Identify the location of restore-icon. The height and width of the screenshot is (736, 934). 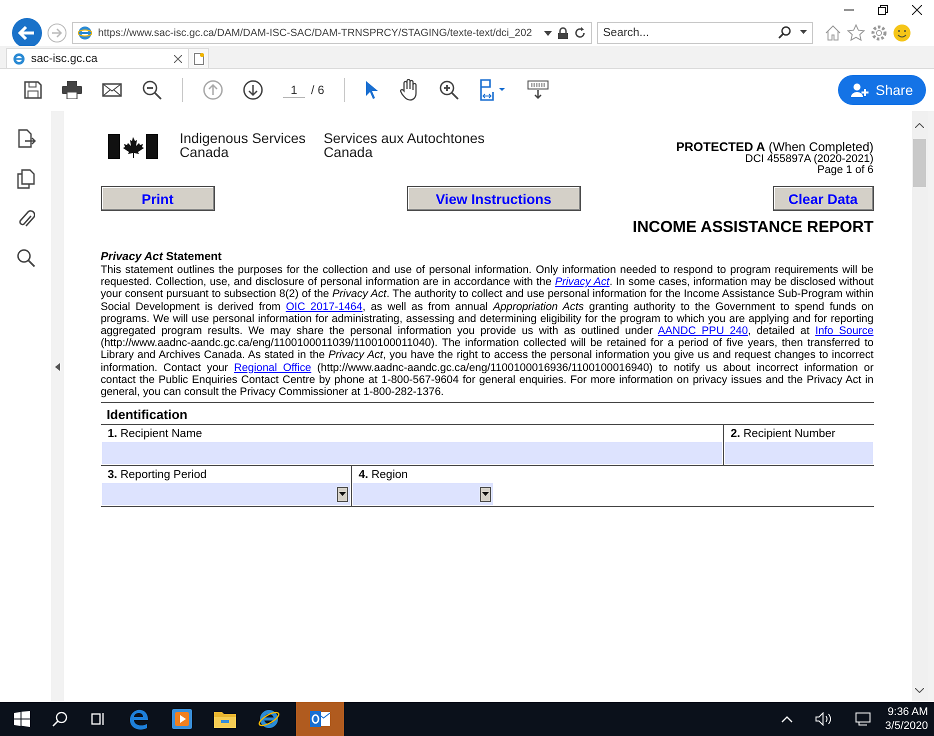
(883, 10).